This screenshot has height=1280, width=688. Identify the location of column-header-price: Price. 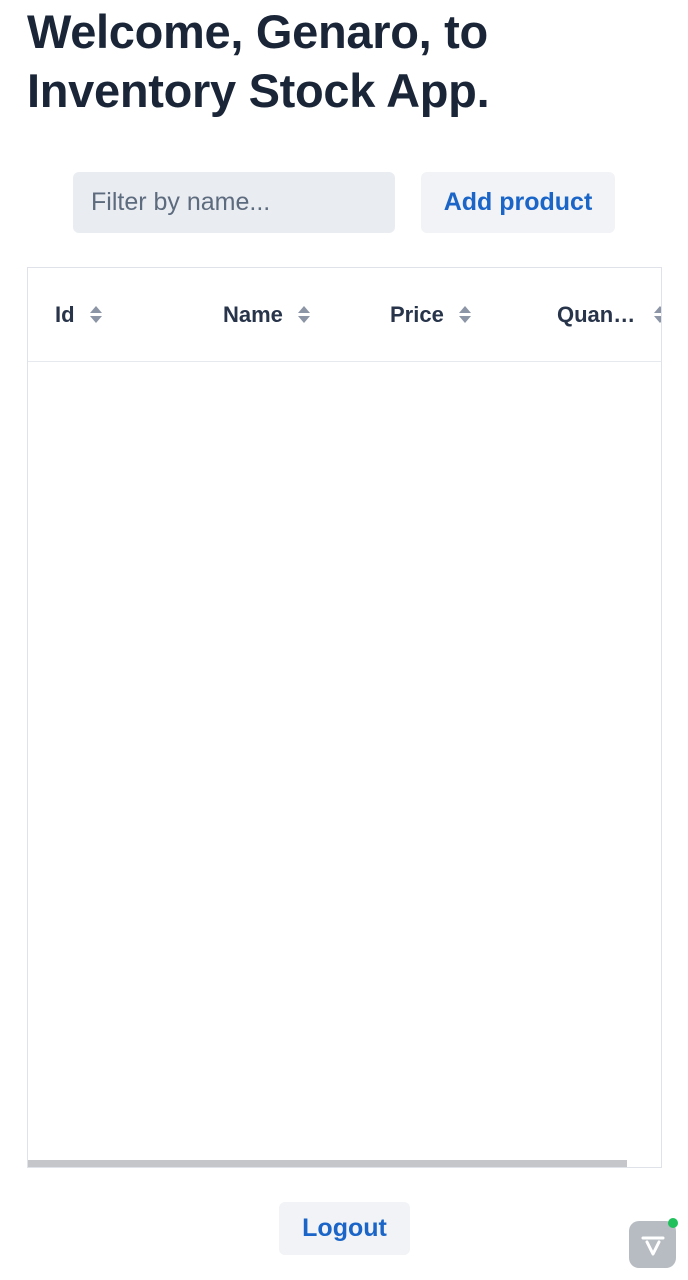
(430, 314).